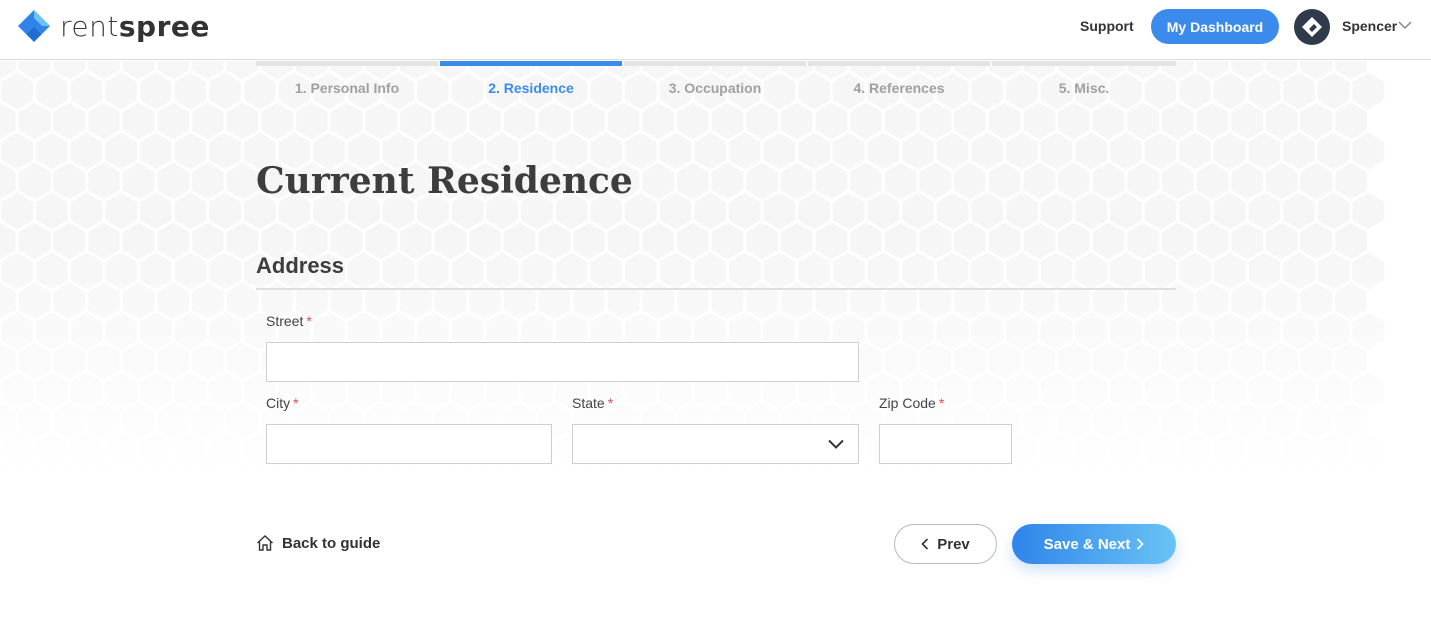 Image resolution: width=1431 pixels, height=625 pixels. I want to click on save-and-next-button: Save & Next, so click(1094, 544).